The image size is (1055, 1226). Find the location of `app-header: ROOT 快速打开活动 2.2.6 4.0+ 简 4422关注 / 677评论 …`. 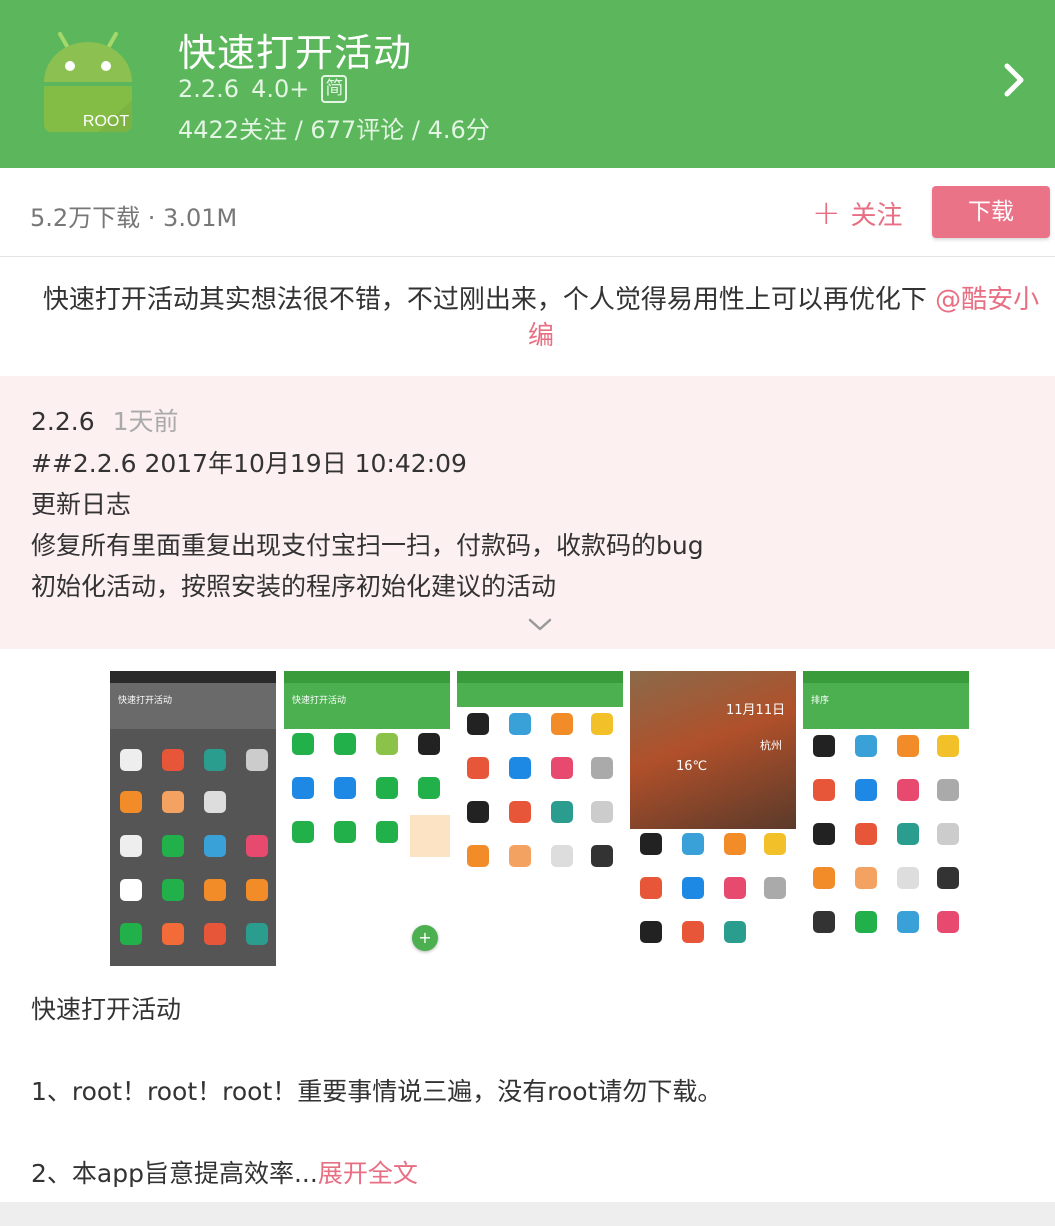

app-header: ROOT 快速打开活动 2.2.6 4.0+ 简 4422关注 / 677评论 … is located at coordinates (527, 84).